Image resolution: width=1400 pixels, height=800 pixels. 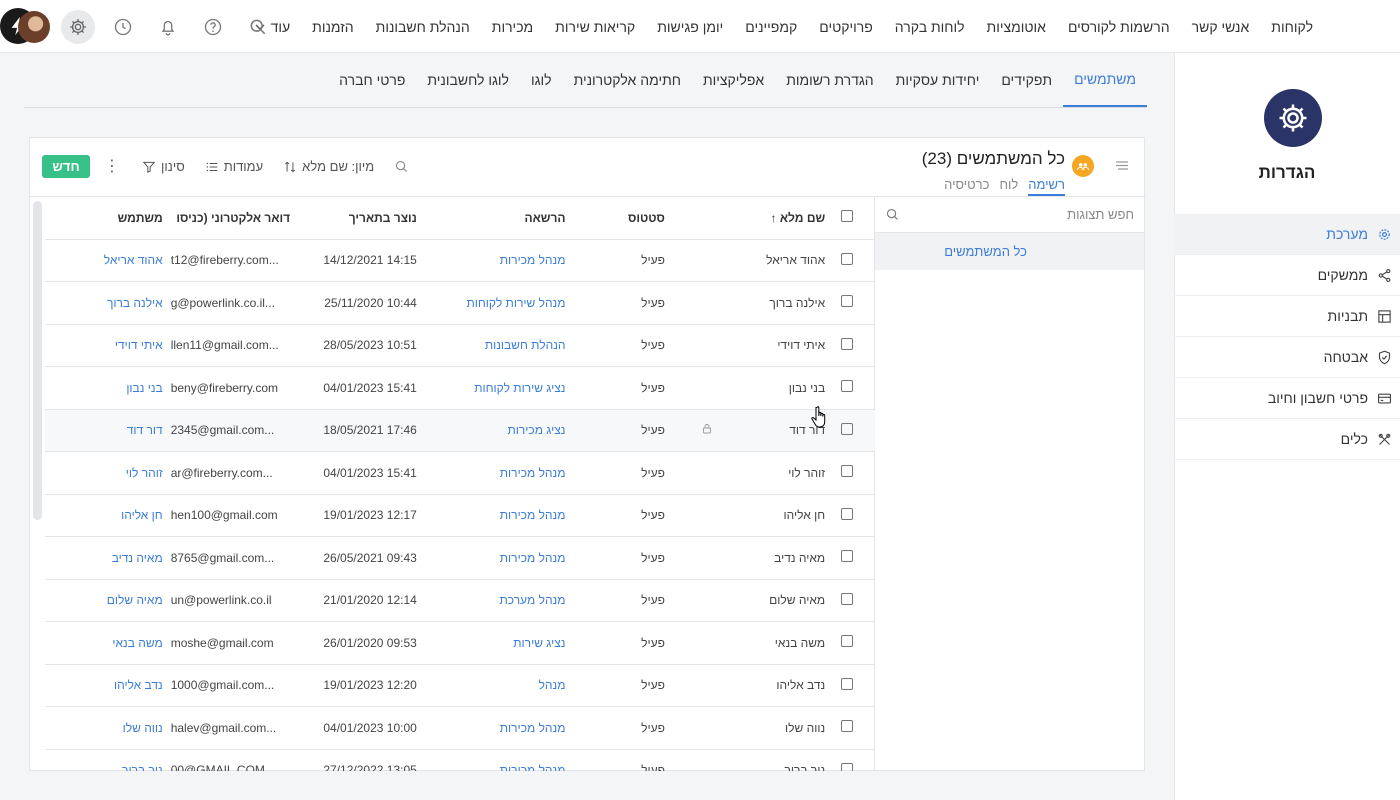 What do you see at coordinates (499, 643) in the screenshot?
I see `cell-permission: נציג שירות` at bounding box center [499, 643].